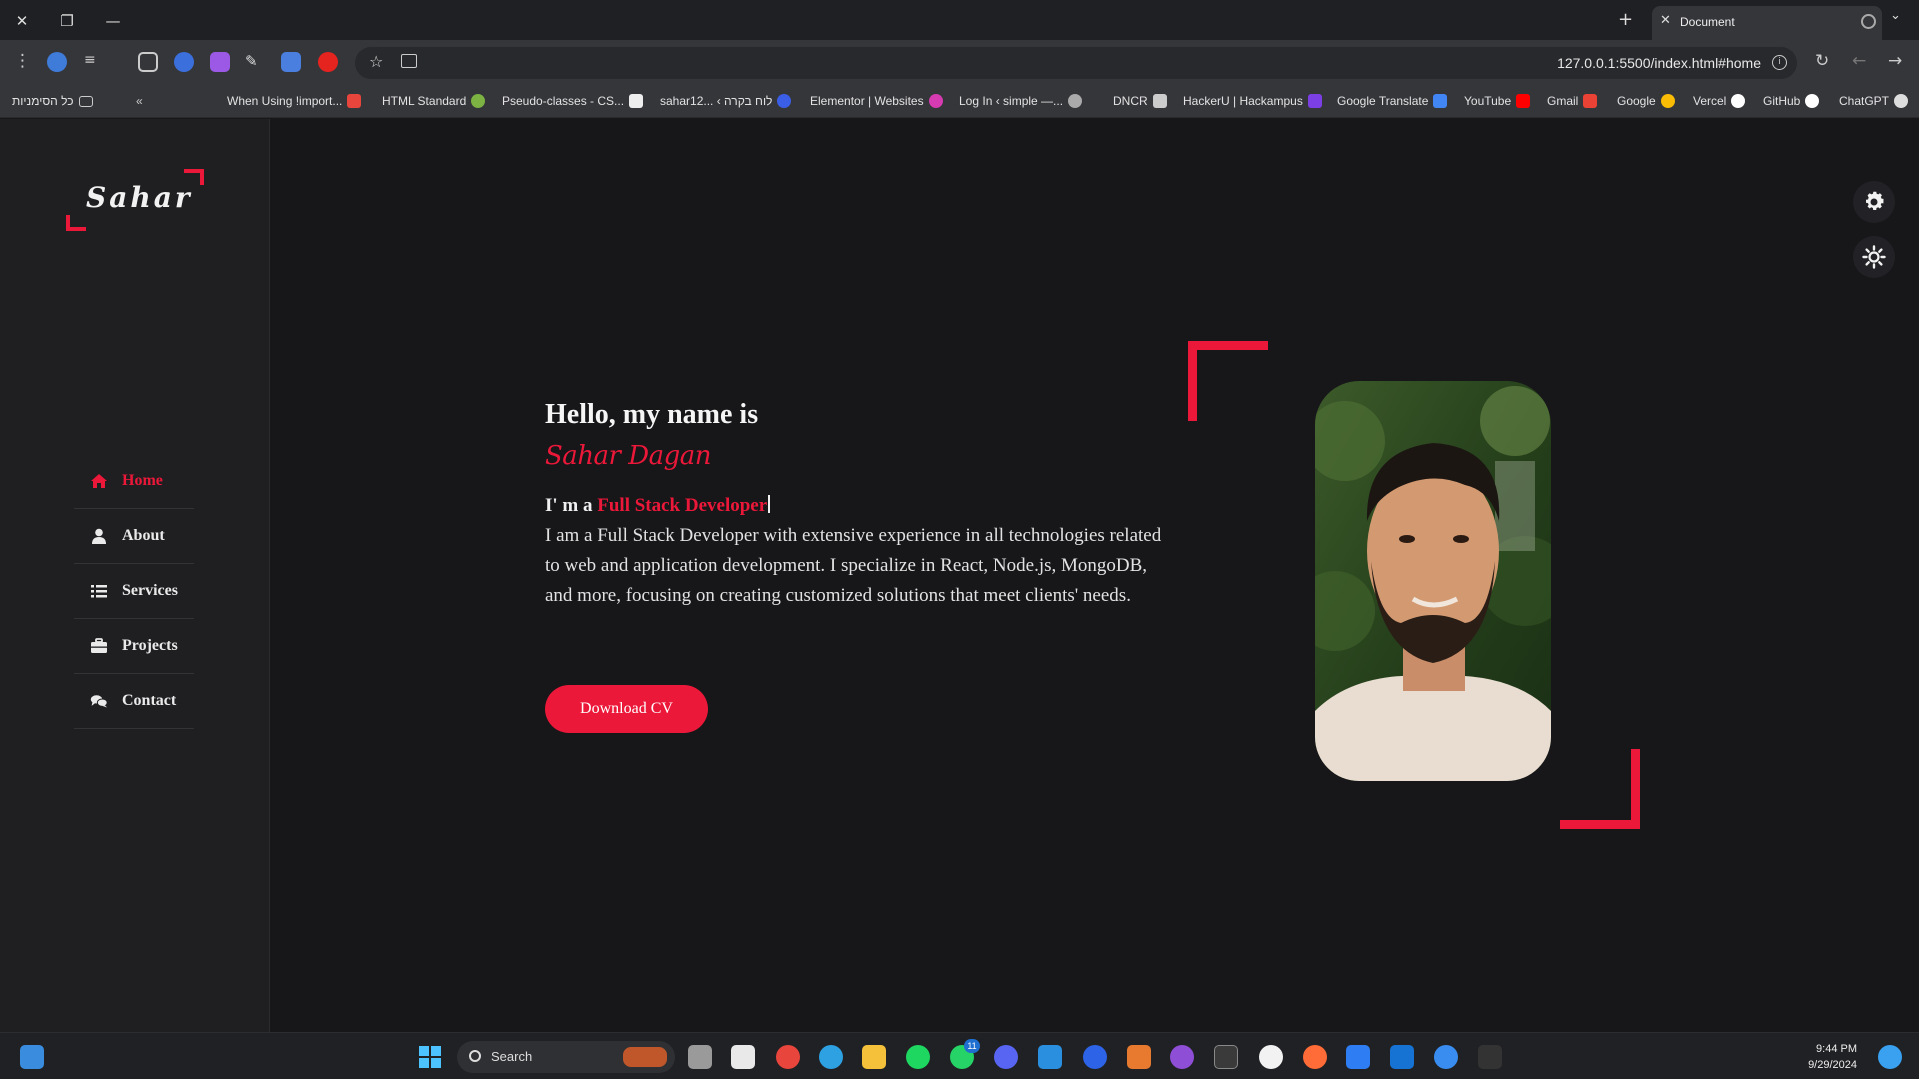 The height and width of the screenshot is (1079, 1919). Describe the element at coordinates (1488, 101) in the screenshot. I see `bookmark-label: YouTube` at that location.